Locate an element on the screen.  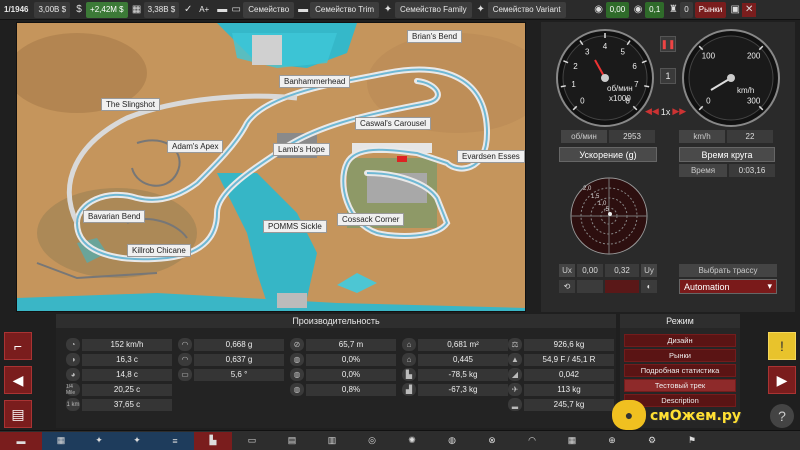
slower-icon: ◀◀ is located at coordinates (652, 111).